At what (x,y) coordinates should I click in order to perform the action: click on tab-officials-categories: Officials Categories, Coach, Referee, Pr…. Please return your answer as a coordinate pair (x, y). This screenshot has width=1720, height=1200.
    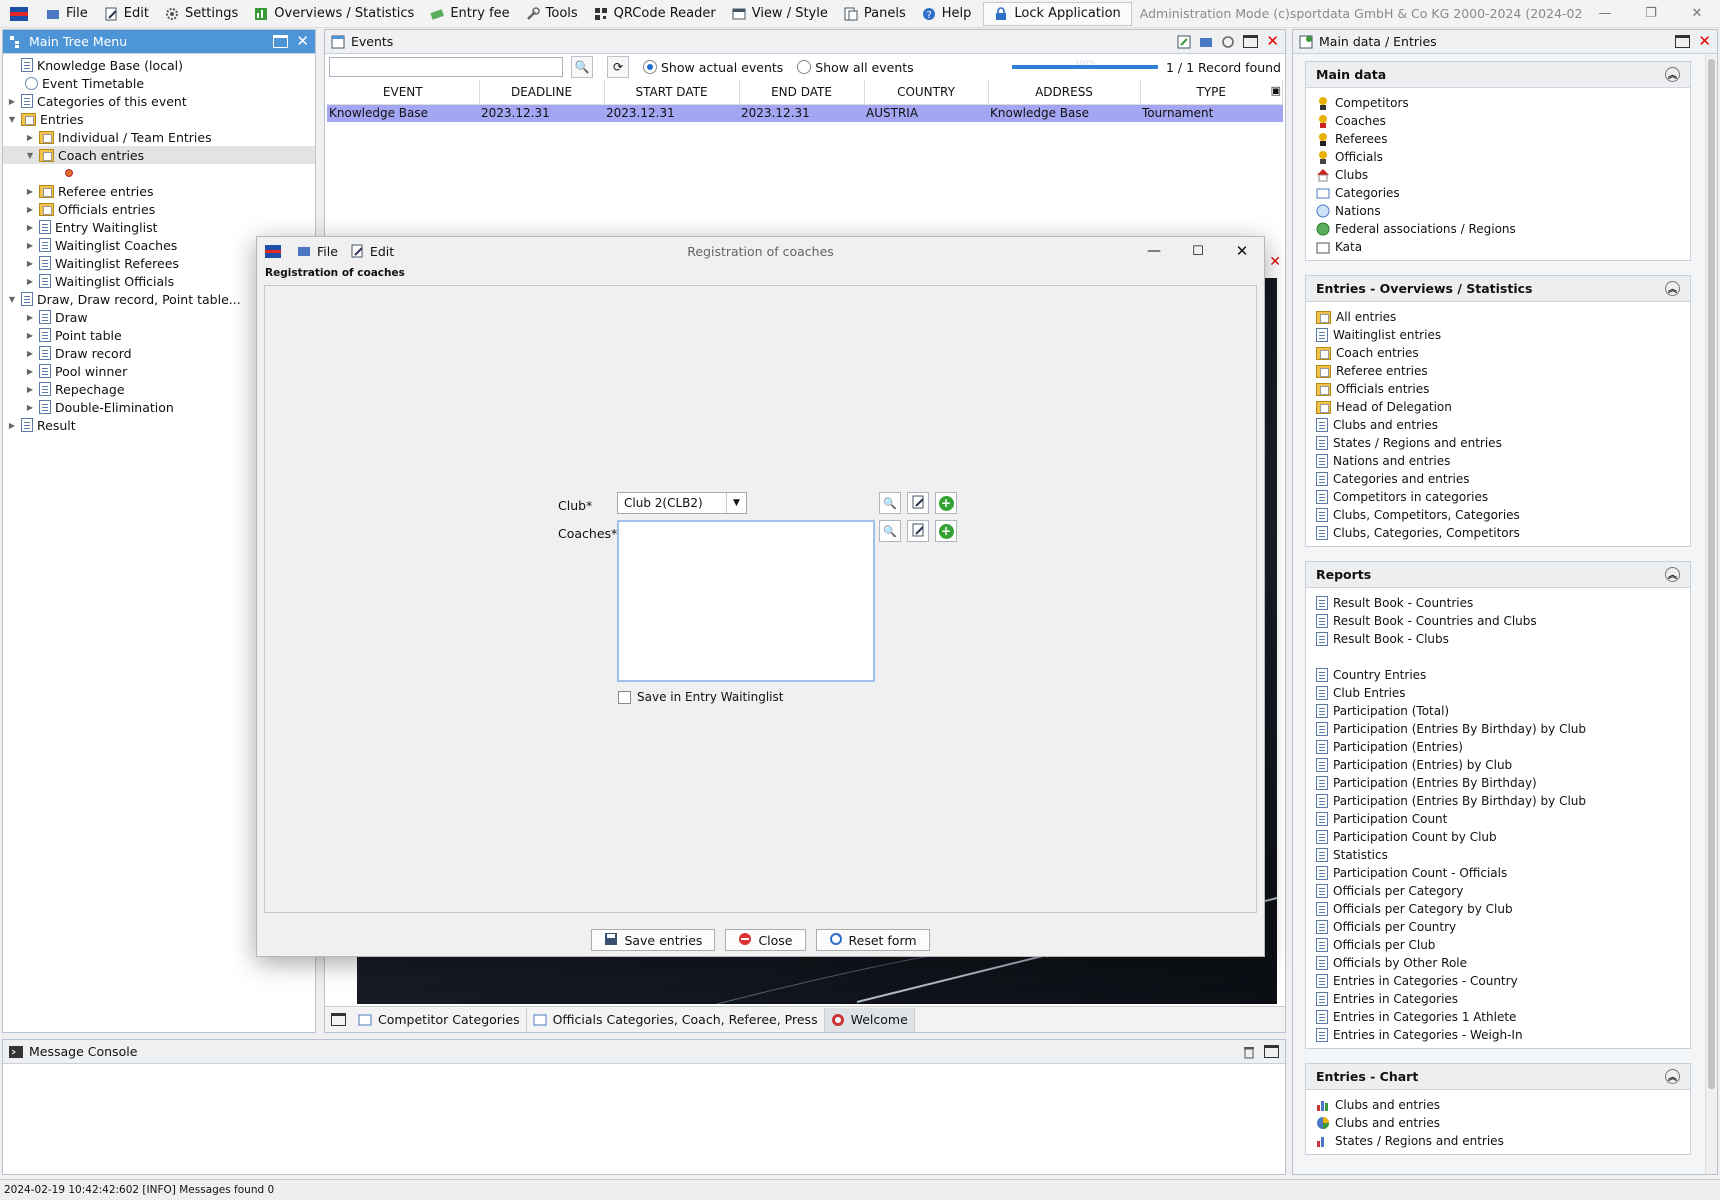
    Looking at the image, I should click on (676, 1019).